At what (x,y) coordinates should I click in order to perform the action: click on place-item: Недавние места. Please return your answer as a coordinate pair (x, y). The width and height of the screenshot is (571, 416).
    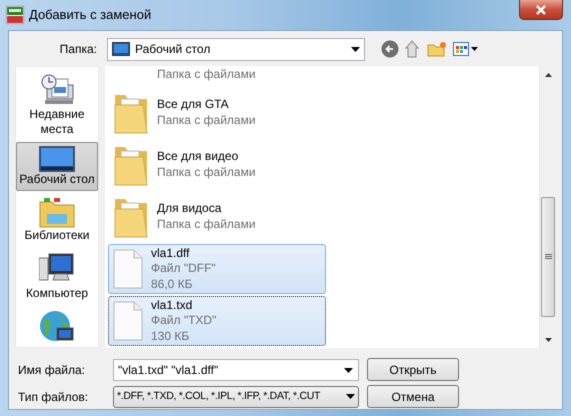
    Looking at the image, I should click on (57, 105).